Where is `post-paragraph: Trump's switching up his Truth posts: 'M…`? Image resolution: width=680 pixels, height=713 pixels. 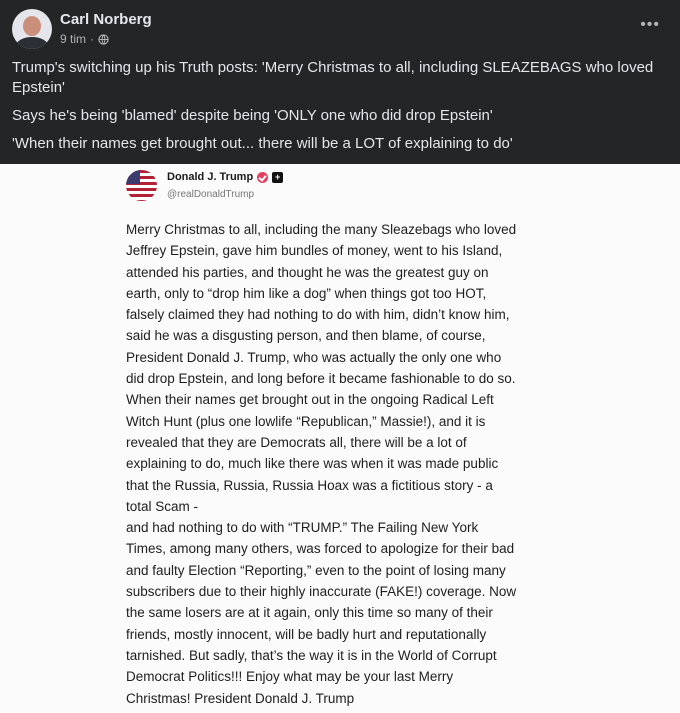 post-paragraph: Trump's switching up his Truth posts: 'M… is located at coordinates (333, 77).